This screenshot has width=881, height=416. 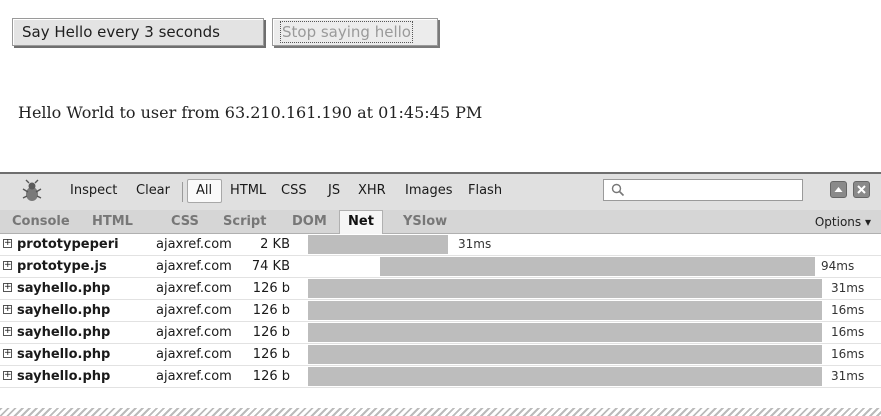 What do you see at coordinates (153, 190) in the screenshot?
I see `clear-button: Clear` at bounding box center [153, 190].